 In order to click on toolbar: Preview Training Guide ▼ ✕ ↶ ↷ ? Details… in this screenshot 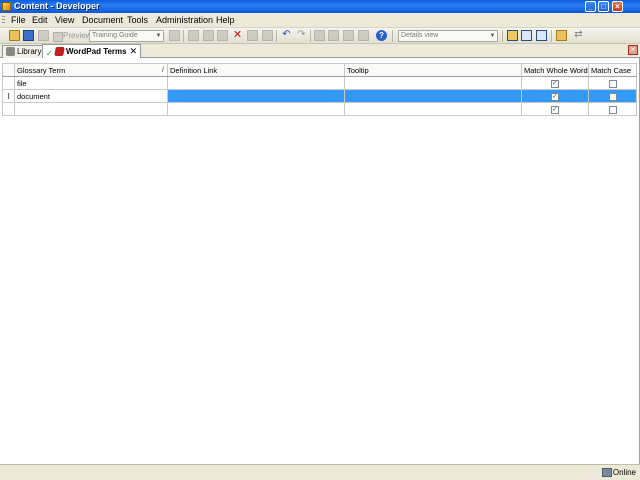, I will do `click(320, 36)`.